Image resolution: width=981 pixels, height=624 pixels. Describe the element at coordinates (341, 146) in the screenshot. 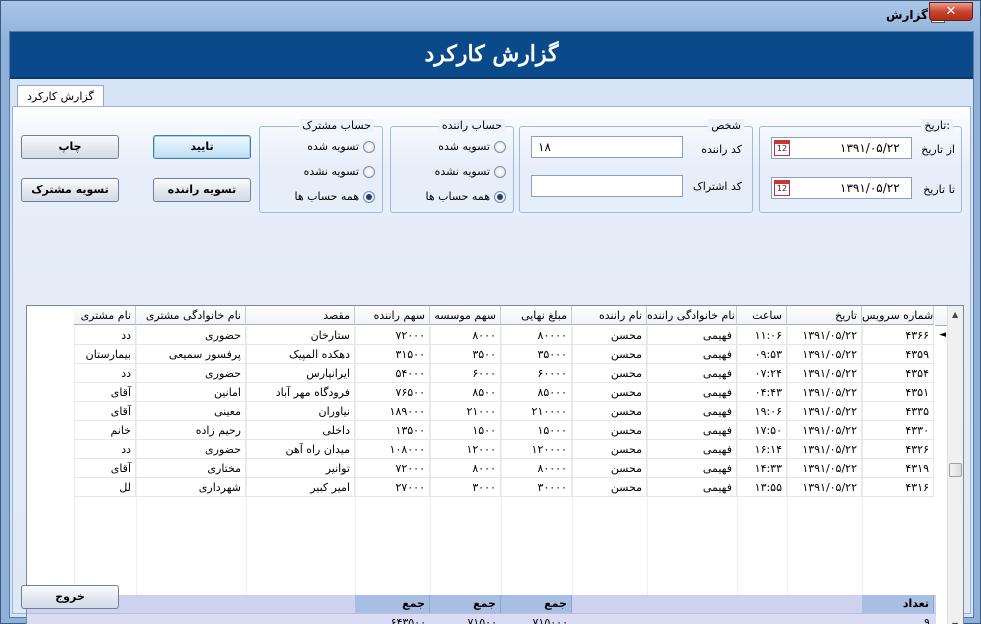

I see `customer-settled-radio: تسویه شده` at that location.